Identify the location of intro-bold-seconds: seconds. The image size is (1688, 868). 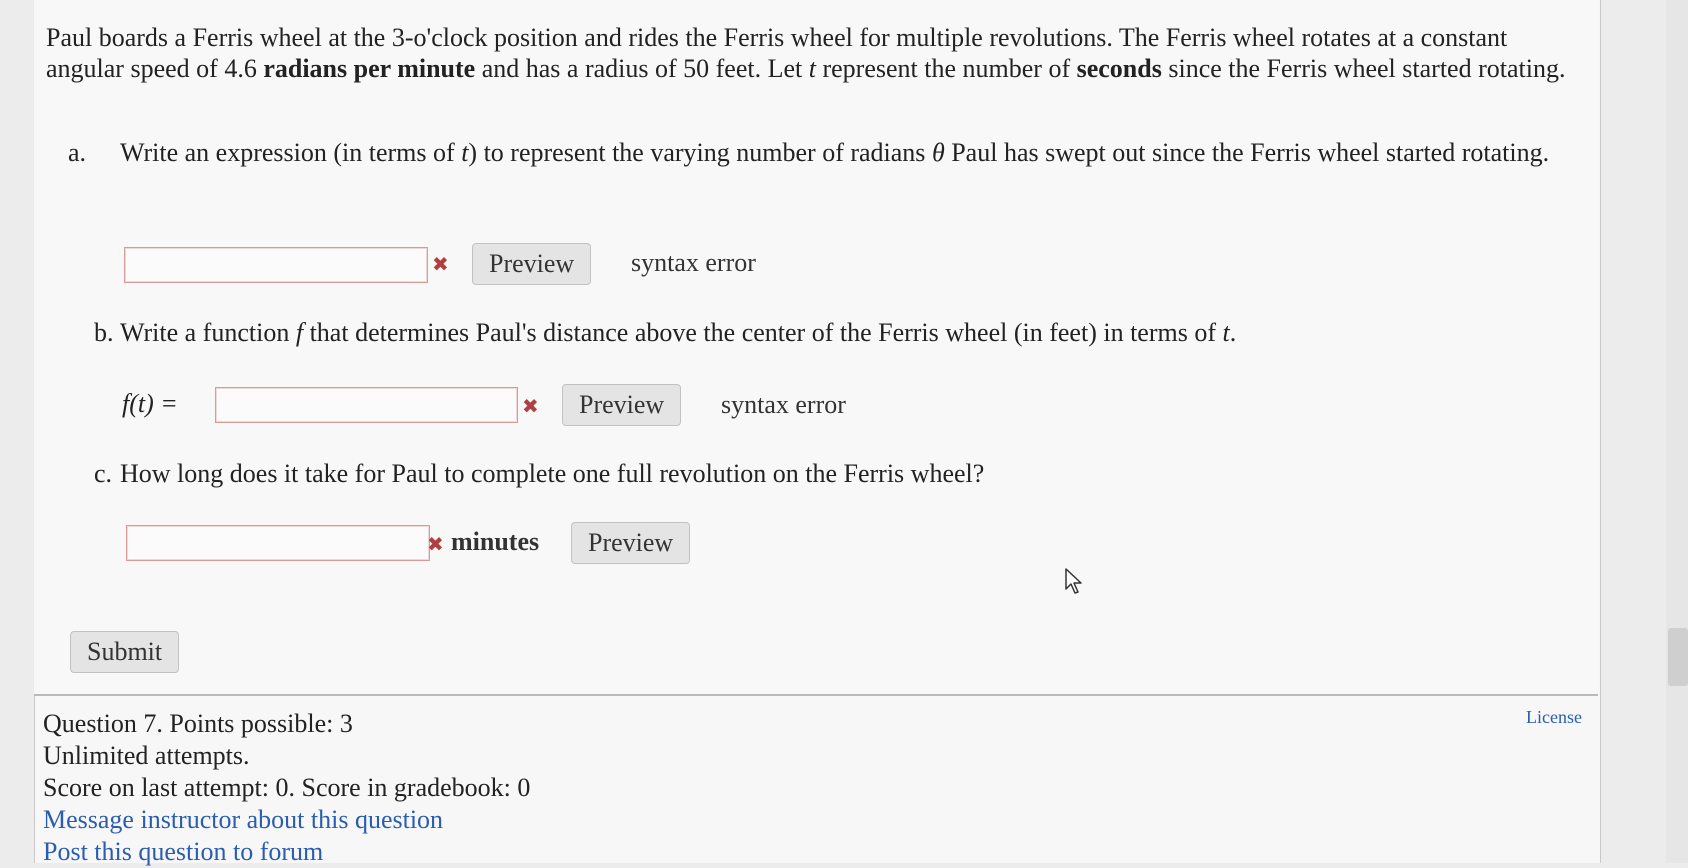
(1119, 68).